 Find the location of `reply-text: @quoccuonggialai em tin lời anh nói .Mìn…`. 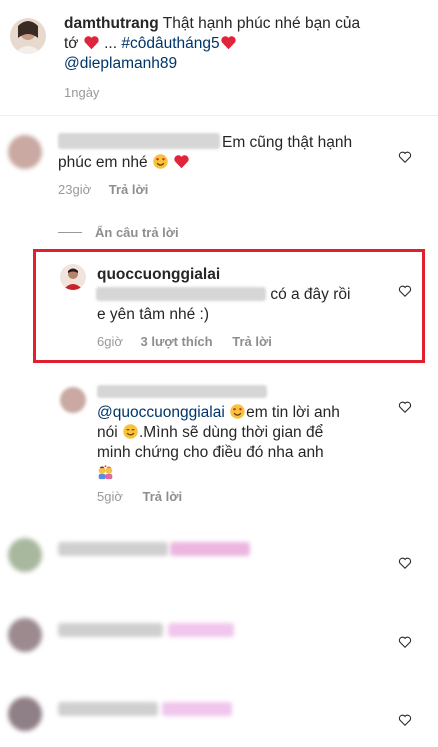

reply-text: @quoccuonggialai em tin lời anh nói .Mìn… is located at coordinates (247, 443).